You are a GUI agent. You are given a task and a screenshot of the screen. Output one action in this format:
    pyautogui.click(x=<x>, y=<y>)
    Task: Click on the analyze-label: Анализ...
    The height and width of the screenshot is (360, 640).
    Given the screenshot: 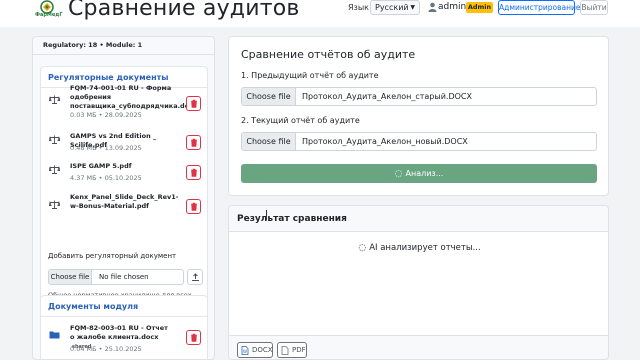 What is the action you would take?
    pyautogui.click(x=424, y=173)
    